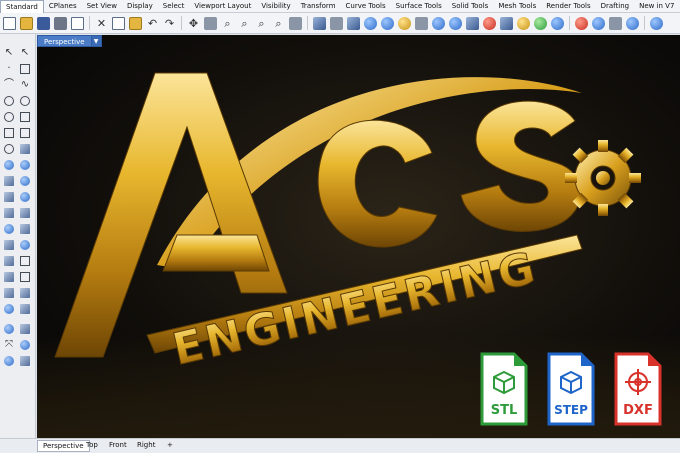 The image size is (680, 453). I want to click on new-file-icon, so click(9, 23).